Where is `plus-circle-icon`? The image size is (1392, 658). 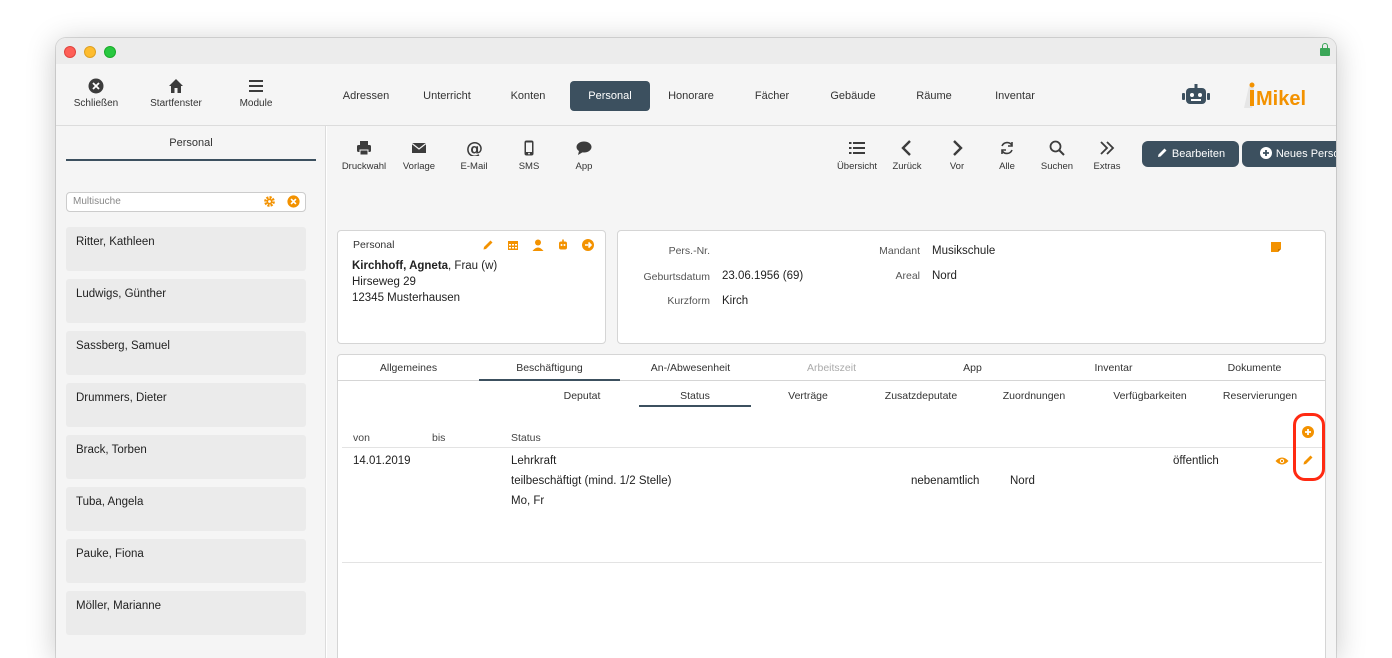 plus-circle-icon is located at coordinates (1265, 153).